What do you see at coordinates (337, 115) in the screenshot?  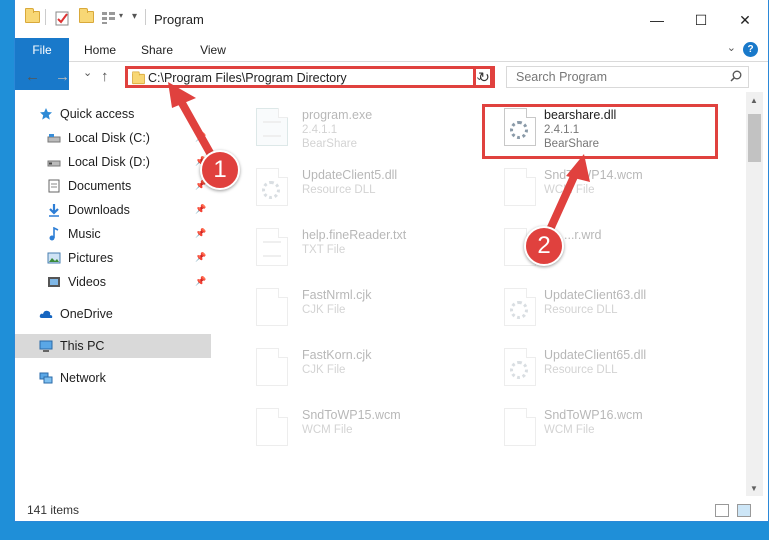 I see `file-name: program.exe` at bounding box center [337, 115].